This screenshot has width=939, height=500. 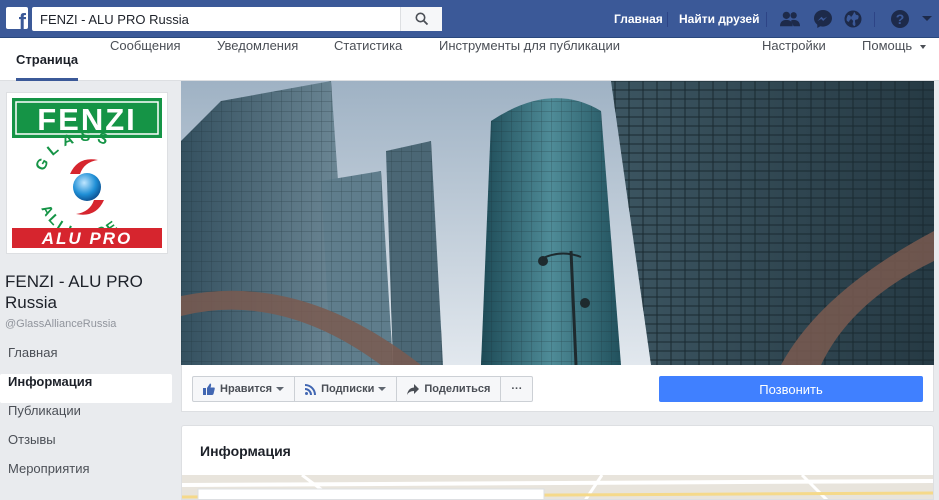 What do you see at coordinates (245, 451) in the screenshot?
I see `section-title: Информация` at bounding box center [245, 451].